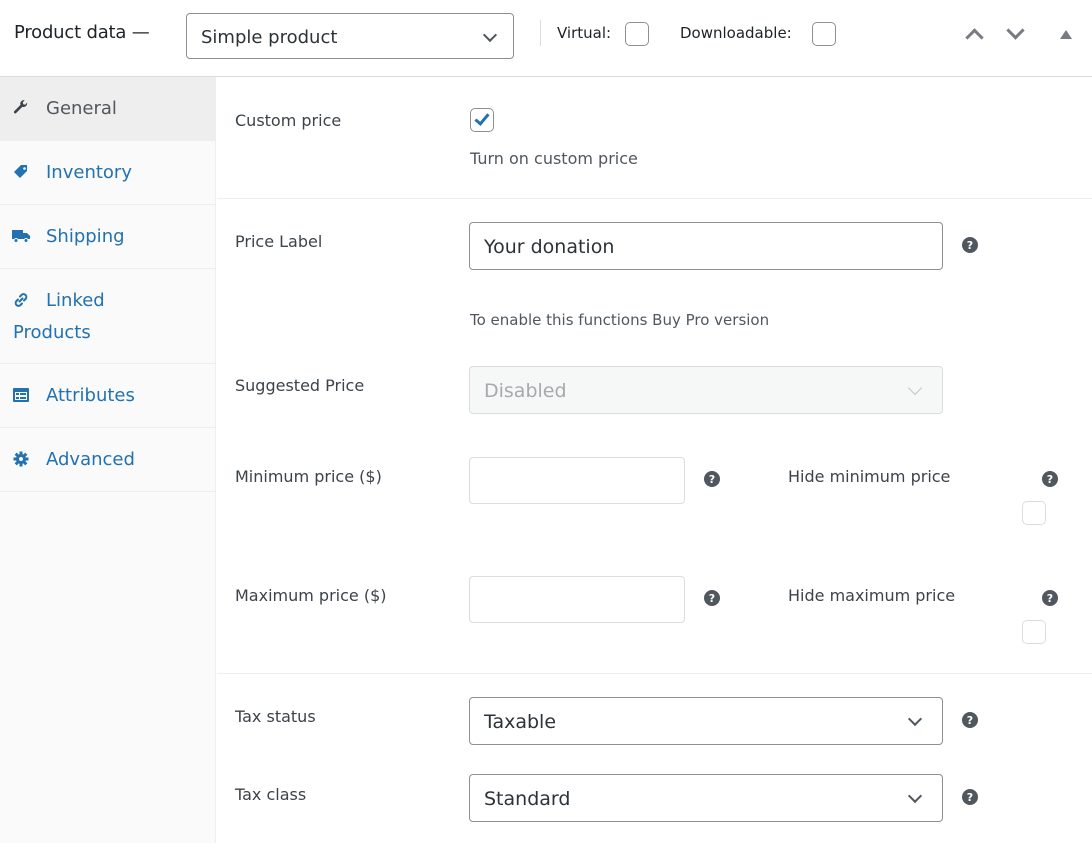  I want to click on move-down-icon, so click(1015, 30).